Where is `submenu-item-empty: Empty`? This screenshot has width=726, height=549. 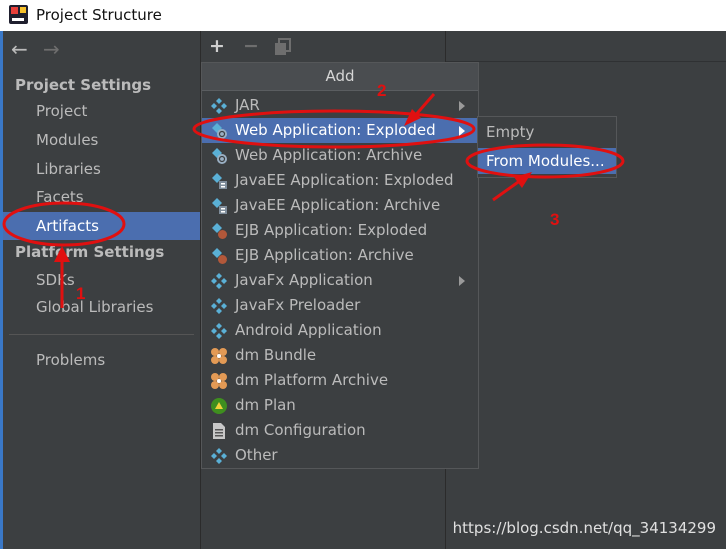
submenu-item-empty: Empty is located at coordinates (547, 132).